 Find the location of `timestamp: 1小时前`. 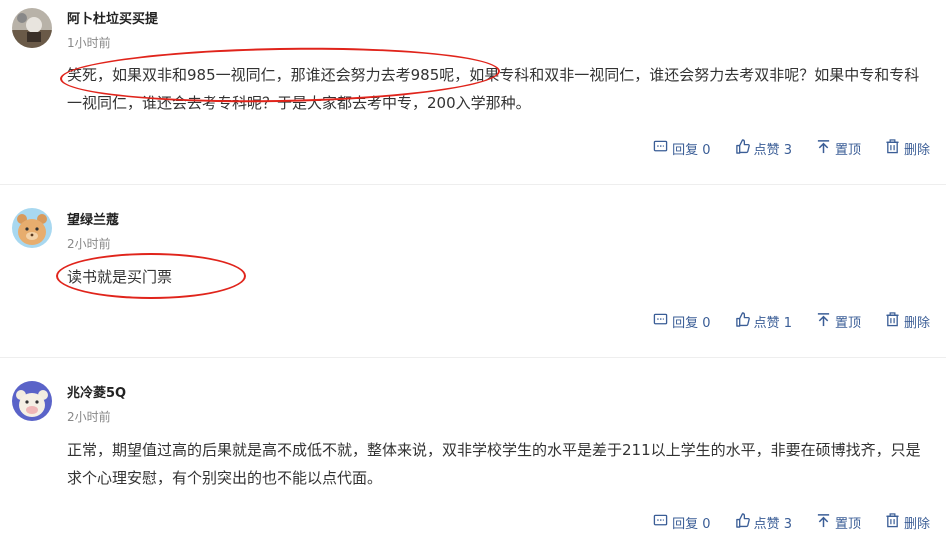

timestamp: 1小时前 is located at coordinates (89, 43).